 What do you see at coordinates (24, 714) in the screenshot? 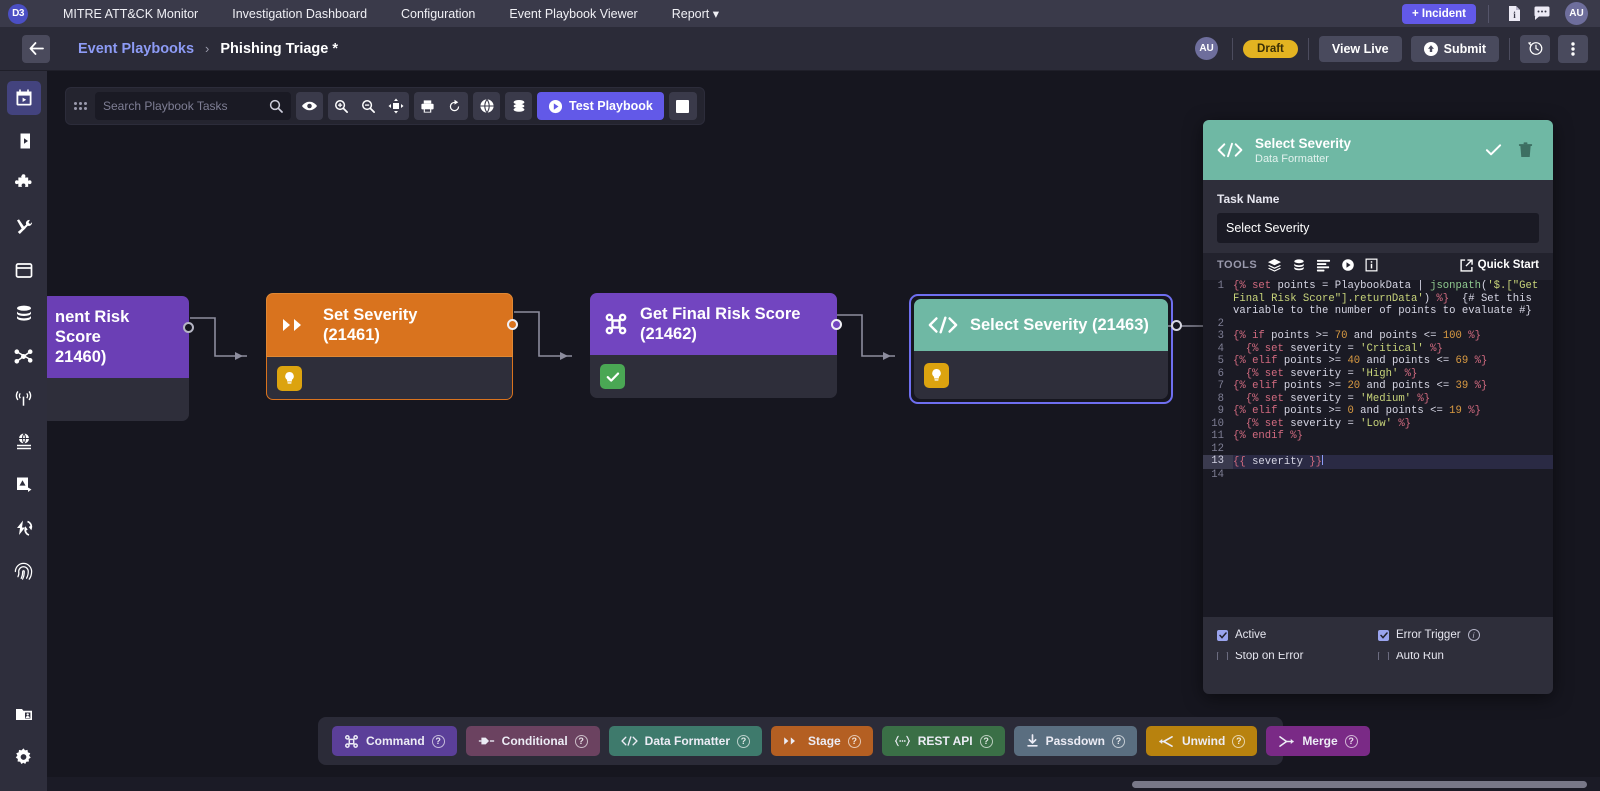
I see `sidebar-item-folder-user` at bounding box center [24, 714].